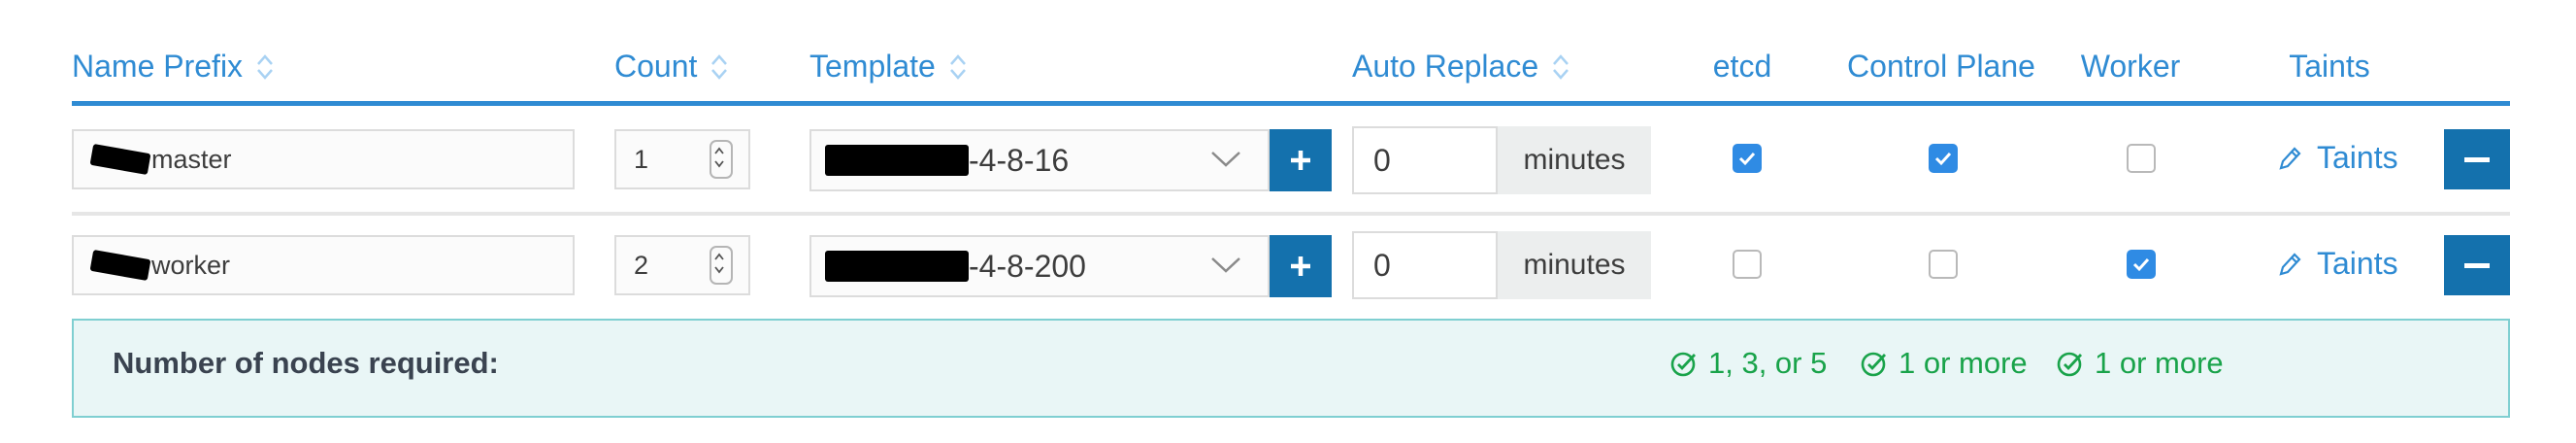 The width and height of the screenshot is (2576, 443). What do you see at coordinates (1291, 103) in the screenshot?
I see `header-divider` at bounding box center [1291, 103].